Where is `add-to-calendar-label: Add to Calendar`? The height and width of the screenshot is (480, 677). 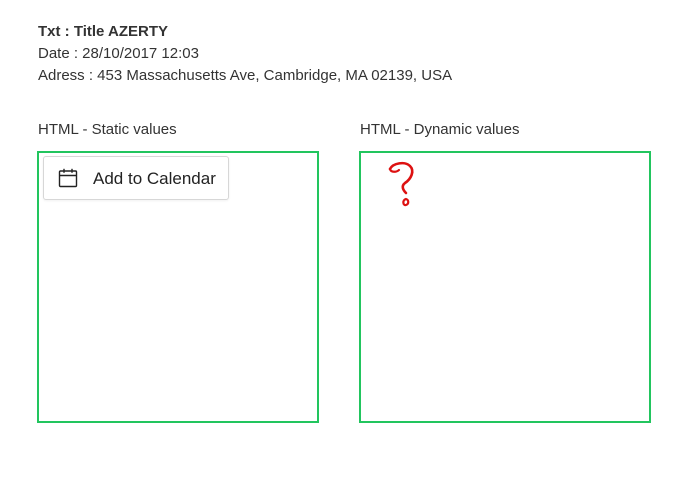
add-to-calendar-label: Add to Calendar is located at coordinates (154, 178).